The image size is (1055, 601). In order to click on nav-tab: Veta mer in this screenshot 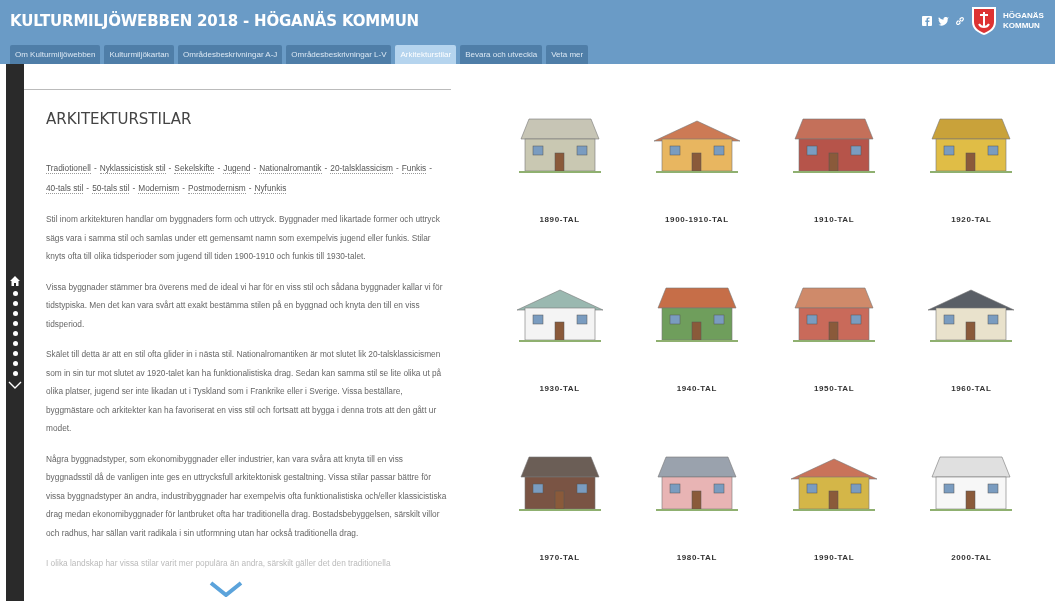, I will do `click(567, 54)`.